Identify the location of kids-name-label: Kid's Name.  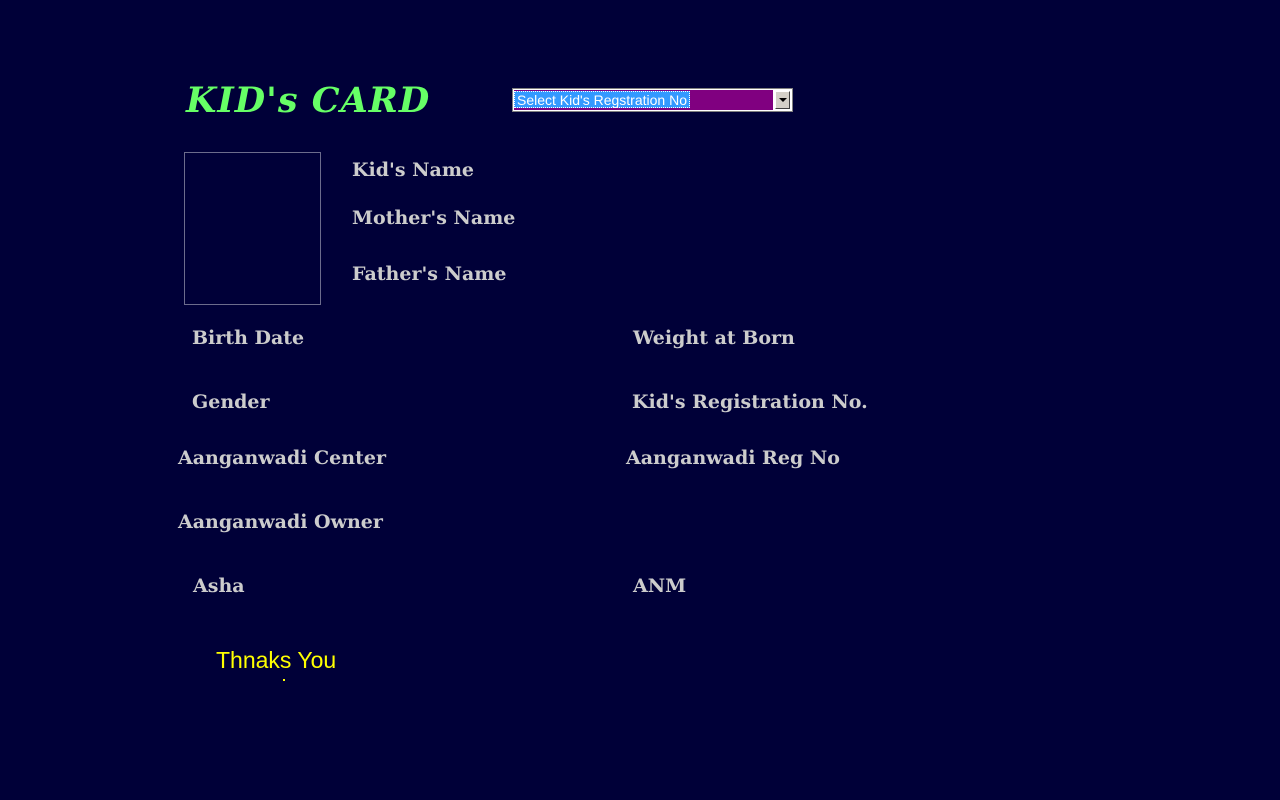
(413, 170).